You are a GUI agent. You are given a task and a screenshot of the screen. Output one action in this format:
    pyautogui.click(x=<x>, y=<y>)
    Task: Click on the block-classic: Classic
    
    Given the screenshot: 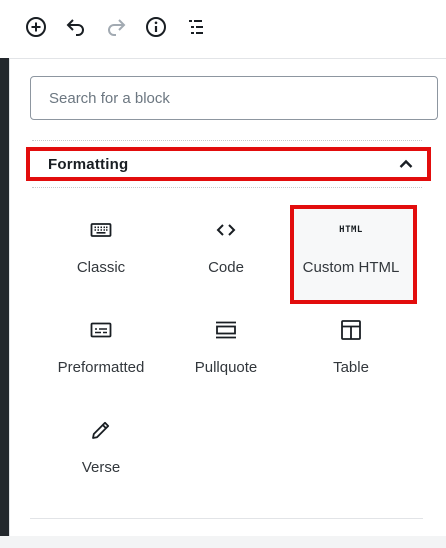 What is the action you would take?
    pyautogui.click(x=101, y=247)
    